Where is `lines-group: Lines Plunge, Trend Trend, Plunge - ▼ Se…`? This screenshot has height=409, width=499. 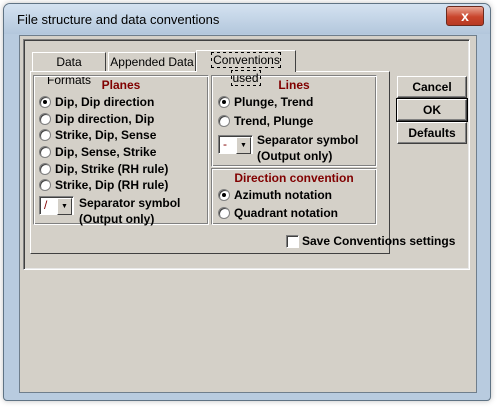 lines-group: Lines Plunge, Trend Trend, Plunge - ▼ Se… is located at coordinates (294, 121).